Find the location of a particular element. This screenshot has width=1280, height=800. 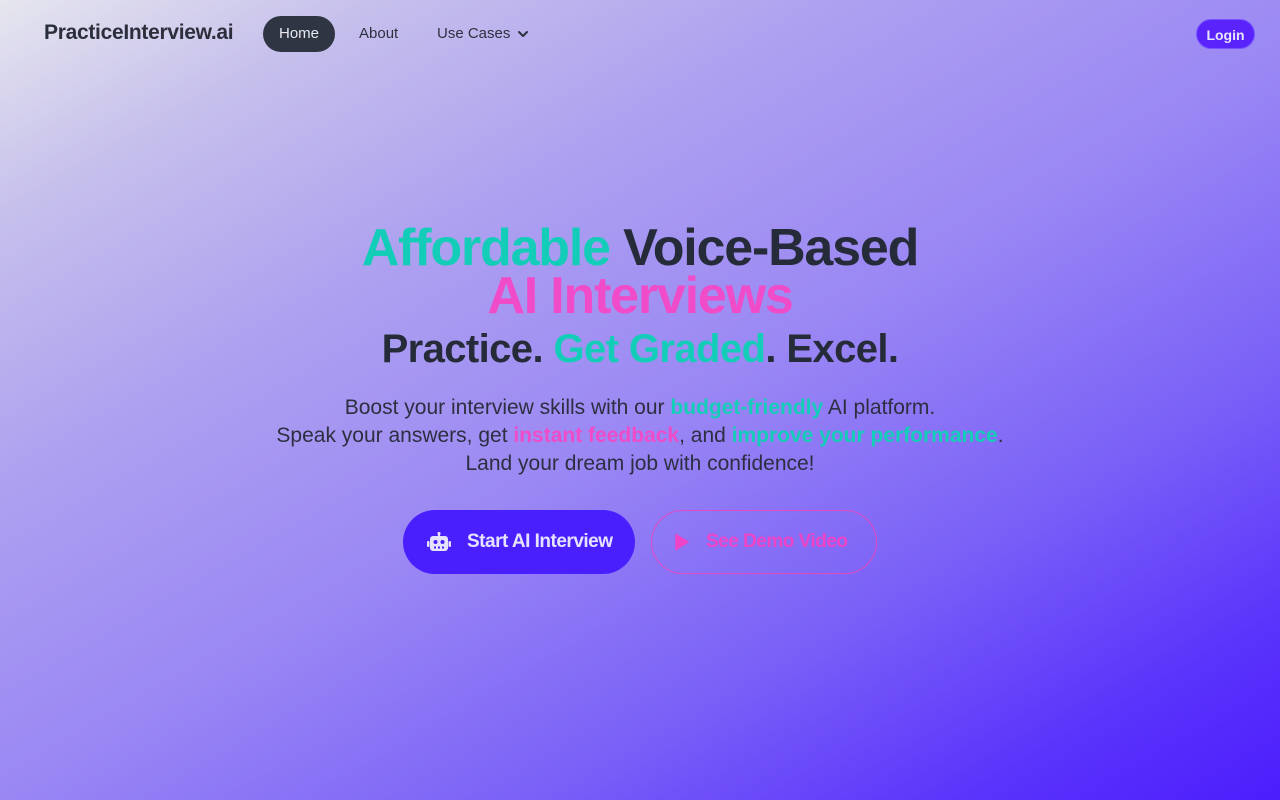

robot-icon is located at coordinates (439, 541).